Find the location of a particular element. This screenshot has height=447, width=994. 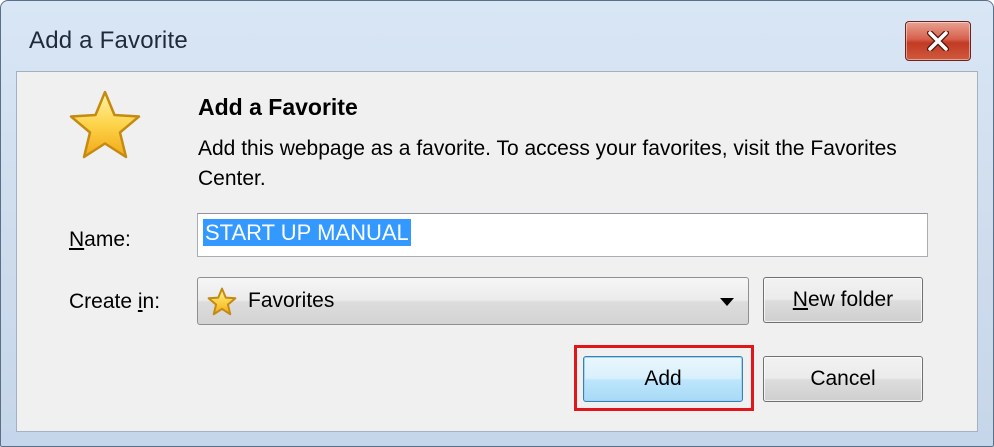

add-button: Add is located at coordinates (663, 379).